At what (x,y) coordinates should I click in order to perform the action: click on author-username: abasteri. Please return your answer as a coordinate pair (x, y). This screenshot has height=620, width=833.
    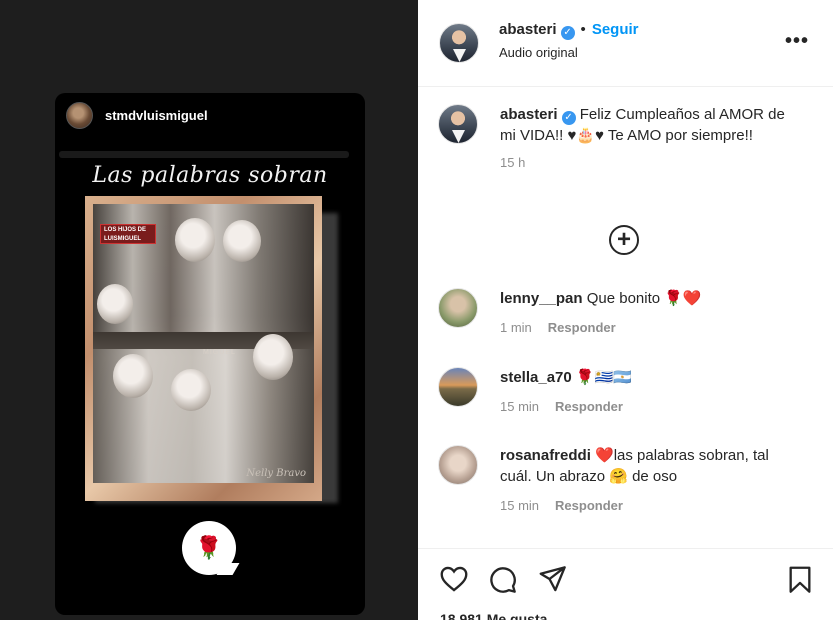
    Looking at the image, I should click on (528, 29).